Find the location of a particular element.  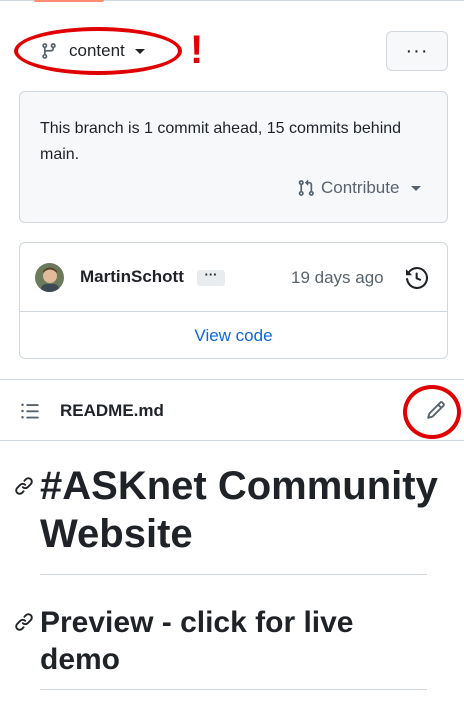

pull-request-icon is located at coordinates (306, 187).